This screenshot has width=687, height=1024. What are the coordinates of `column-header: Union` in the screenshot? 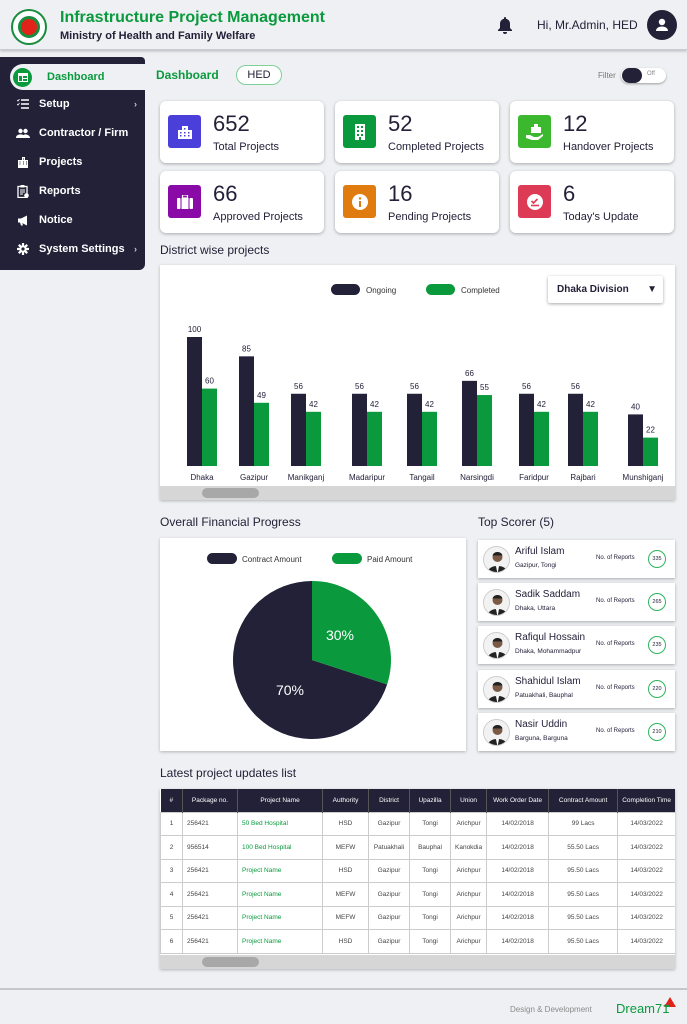 It's located at (469, 800).